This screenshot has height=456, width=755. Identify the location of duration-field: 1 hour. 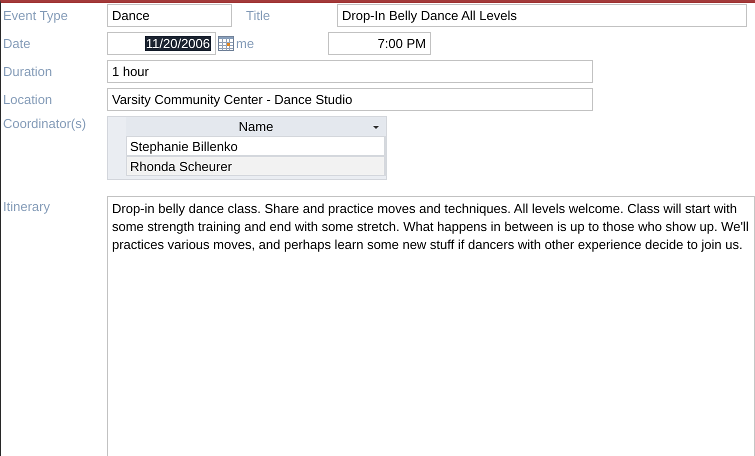
(350, 71).